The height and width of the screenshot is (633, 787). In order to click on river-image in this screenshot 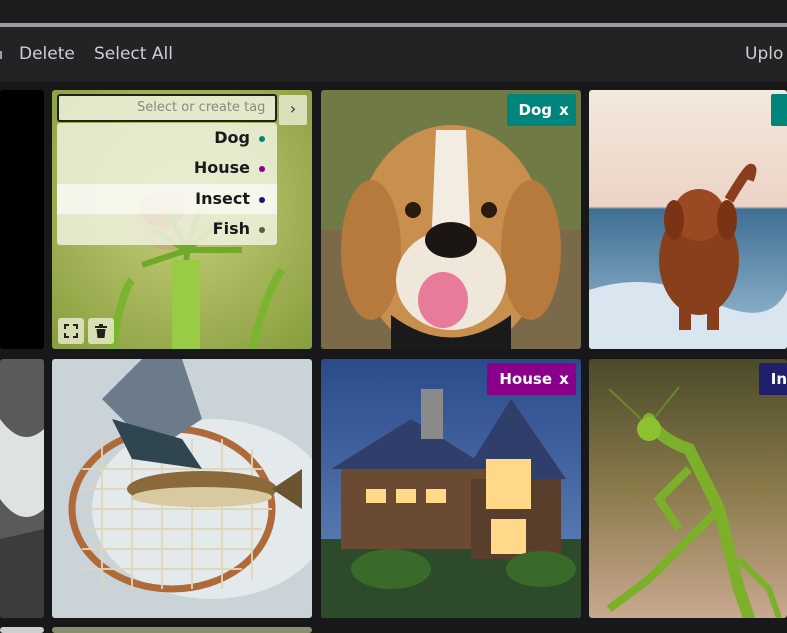, I will do `click(22, 488)`.